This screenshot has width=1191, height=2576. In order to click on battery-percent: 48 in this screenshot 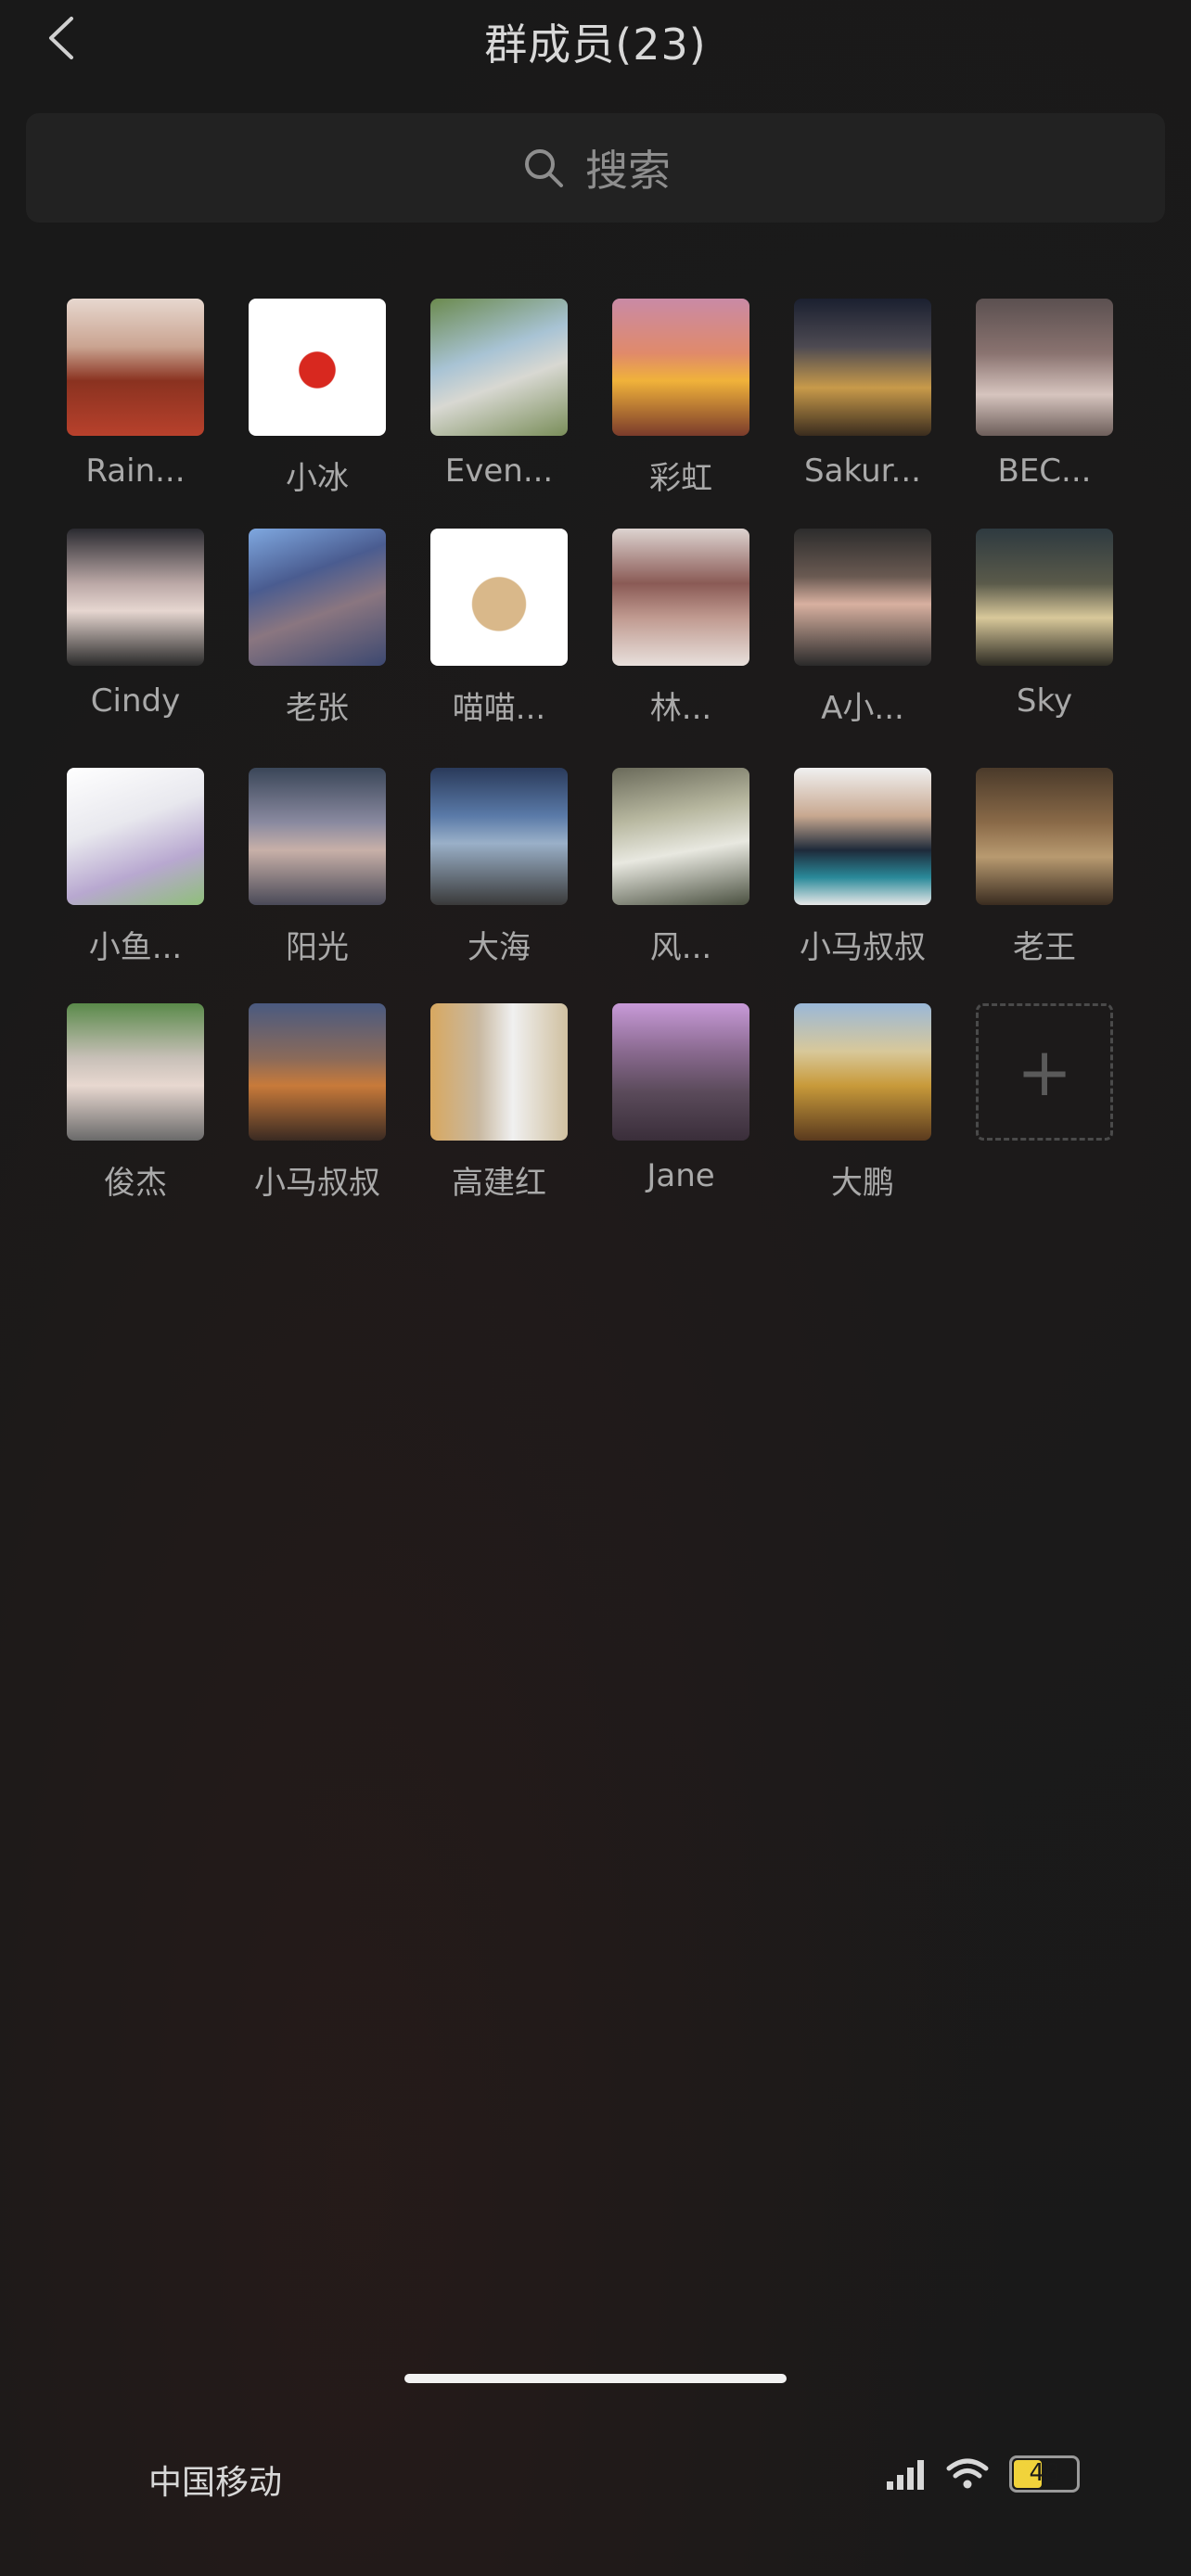, I will do `click(1044, 2473)`.